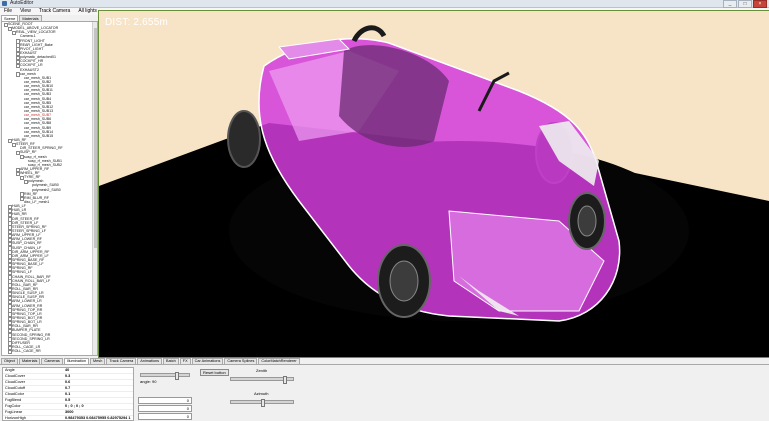  I want to click on property-value: 0.3, so click(67, 376).